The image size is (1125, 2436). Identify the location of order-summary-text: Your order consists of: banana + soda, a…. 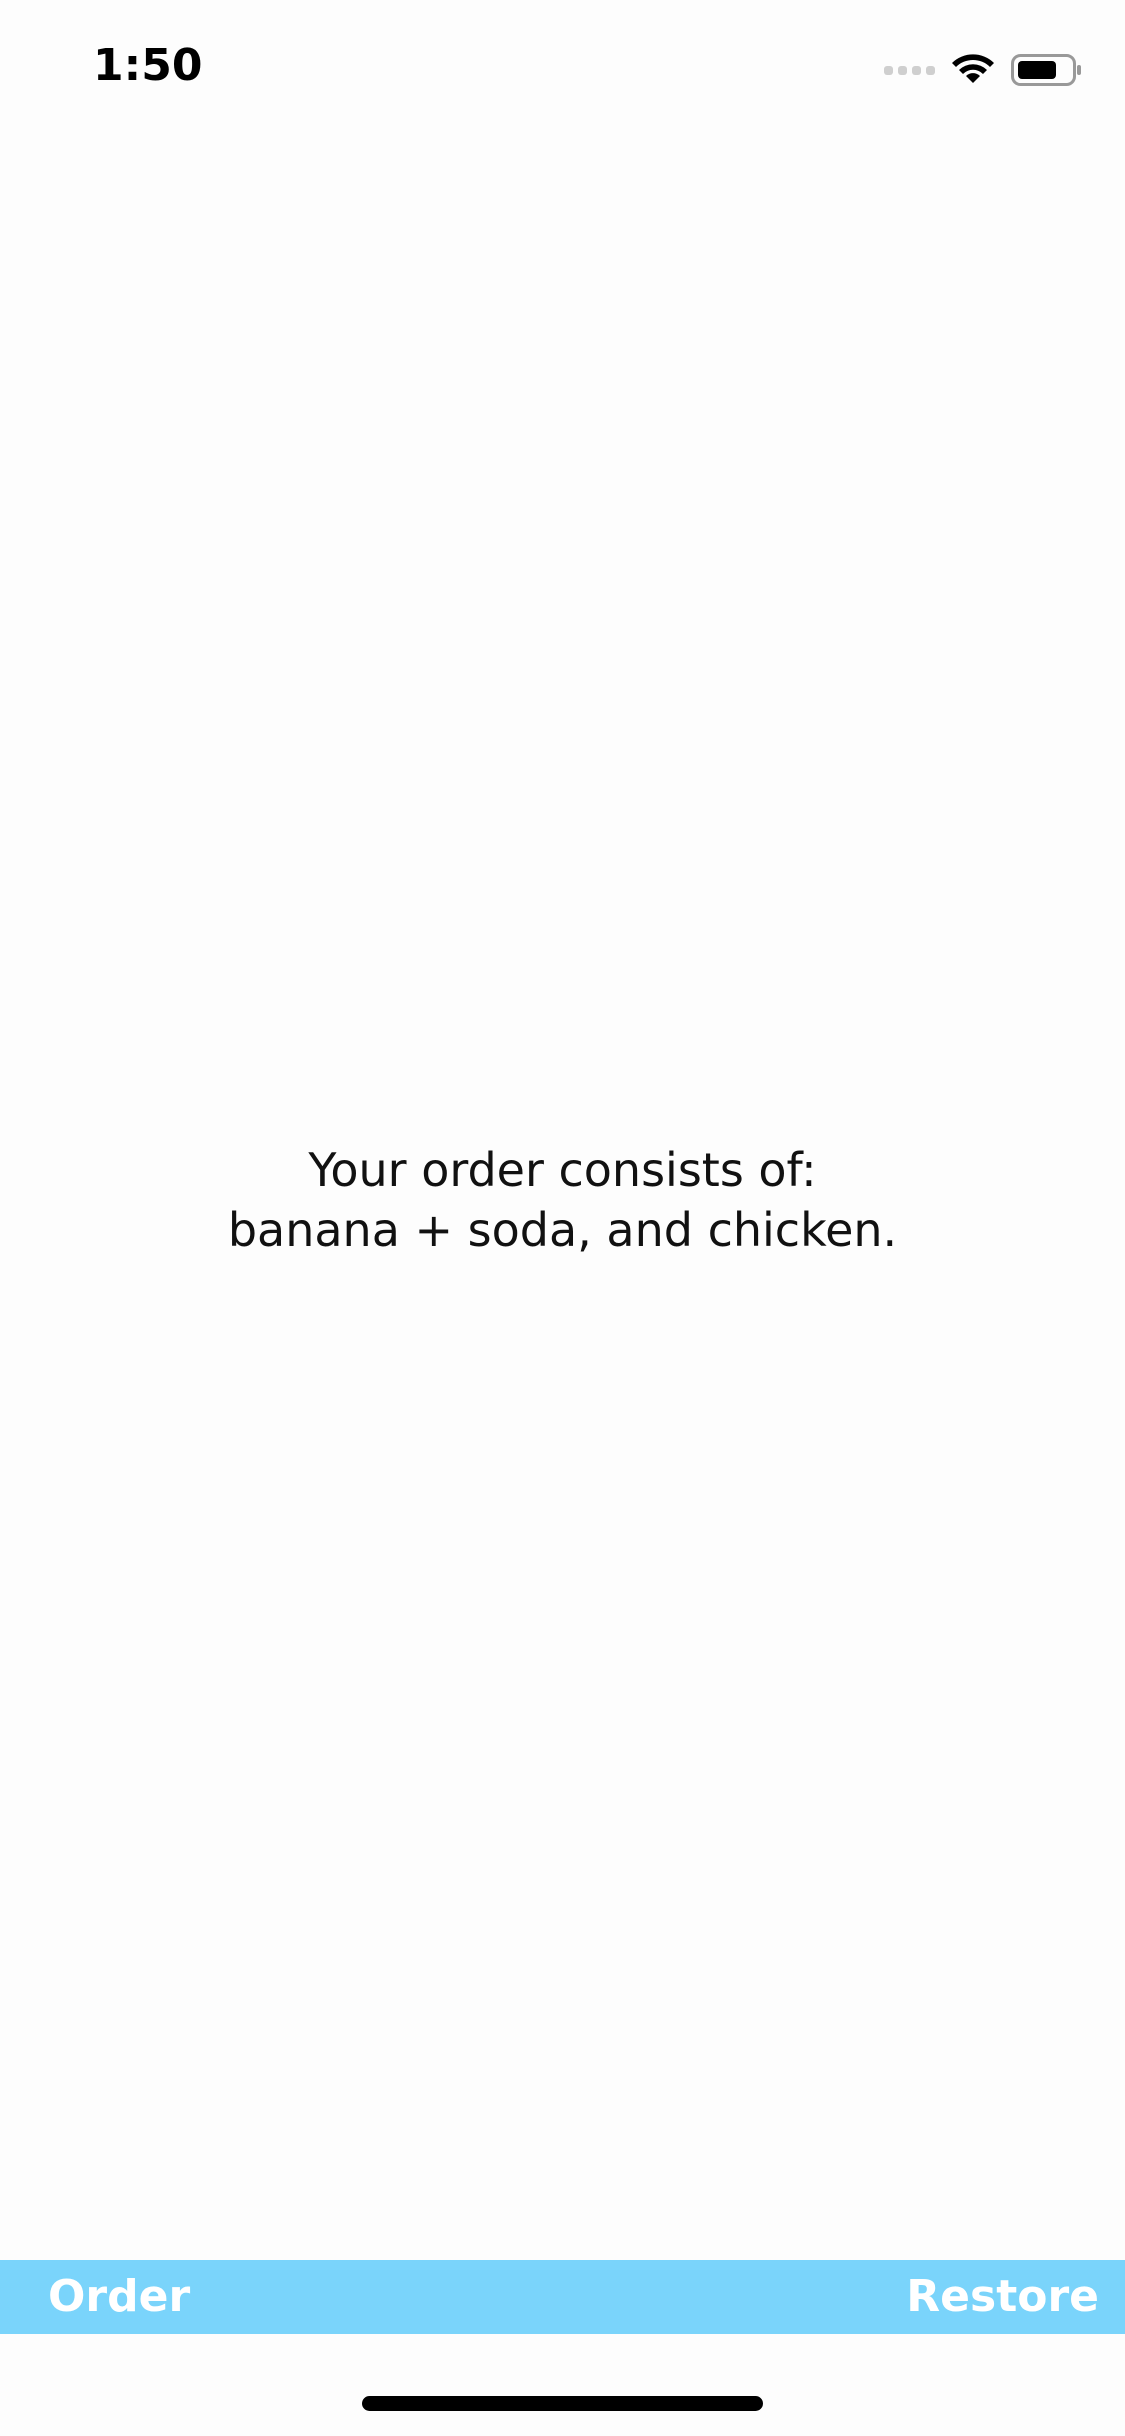
(562, 1200).